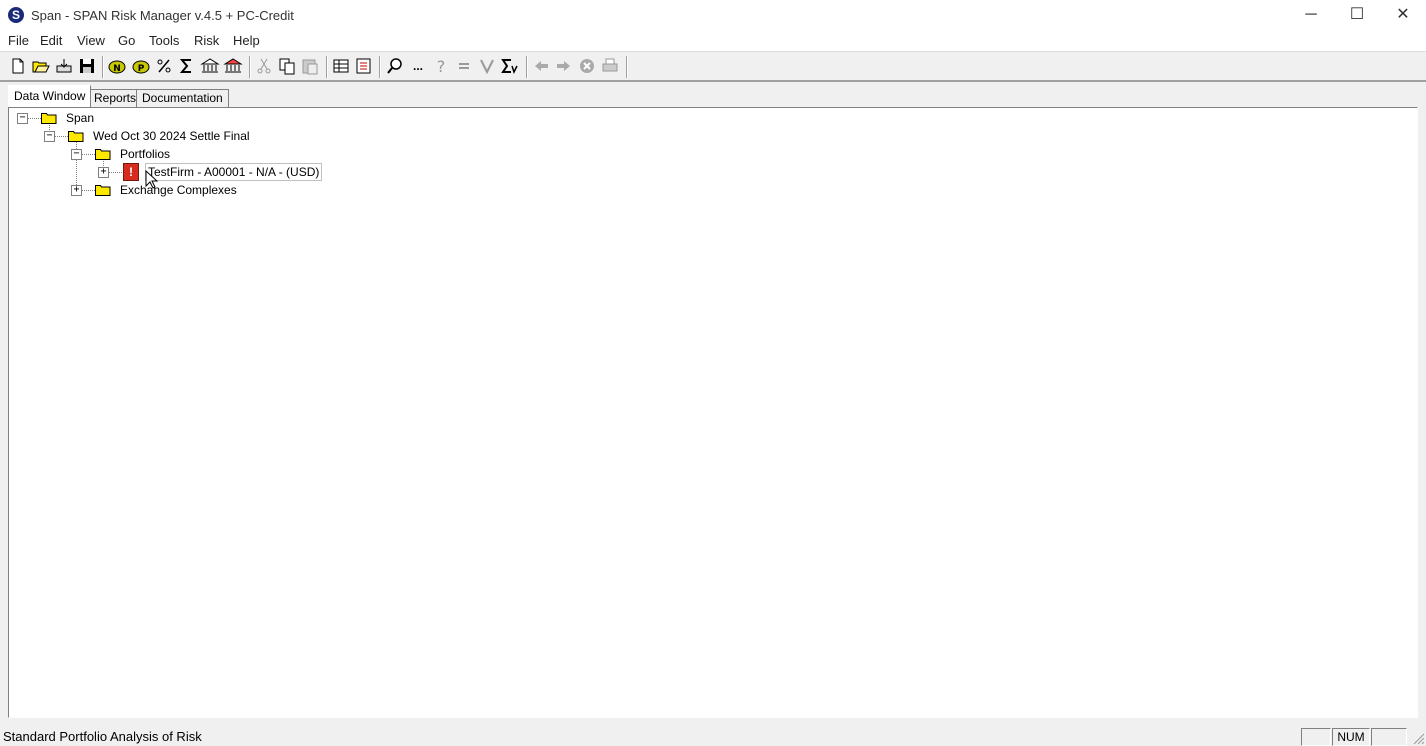 The image size is (1426, 746). What do you see at coordinates (80, 118) in the screenshot?
I see `tree-node-span: Span` at bounding box center [80, 118].